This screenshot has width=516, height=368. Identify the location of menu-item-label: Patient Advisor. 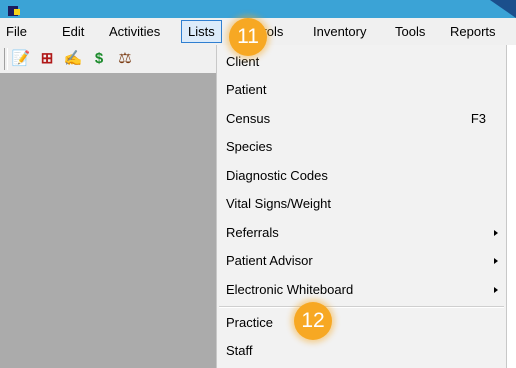
(269, 260).